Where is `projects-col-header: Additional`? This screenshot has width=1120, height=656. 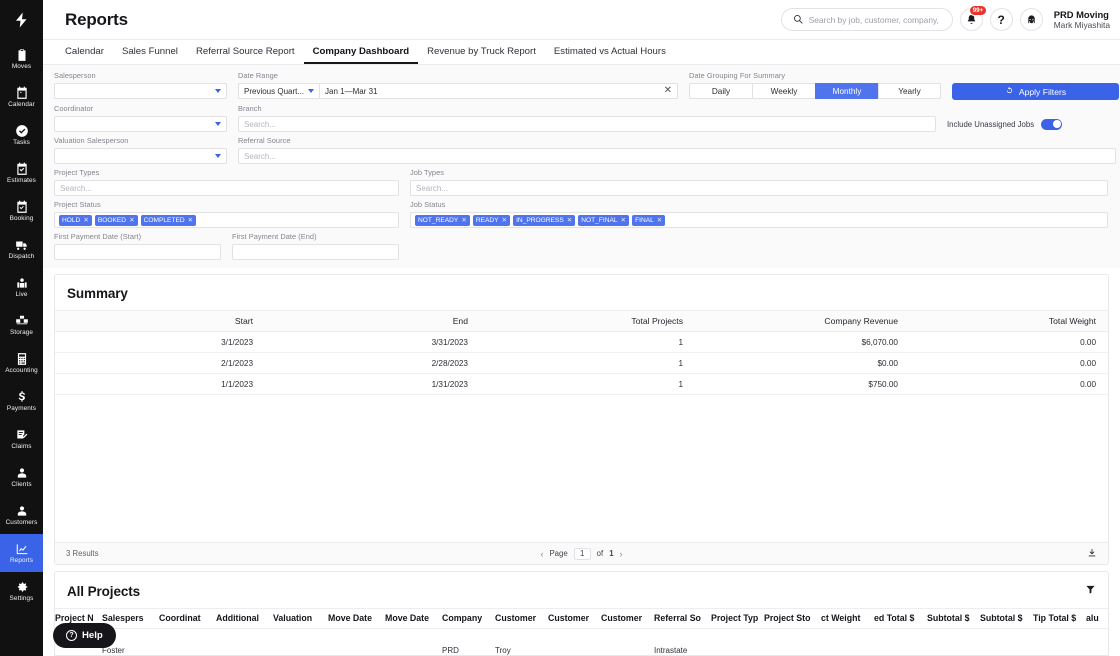 projects-col-header: Additional is located at coordinates (244, 618).